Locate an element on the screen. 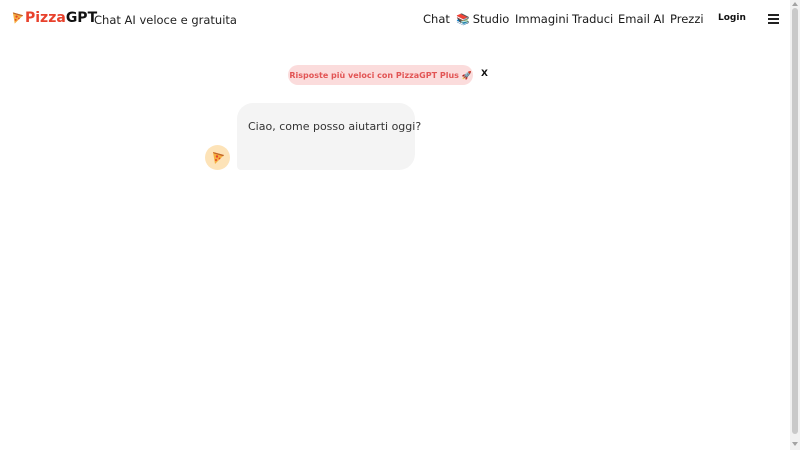 The image size is (800, 450). assistant-avatar is located at coordinates (217, 157).